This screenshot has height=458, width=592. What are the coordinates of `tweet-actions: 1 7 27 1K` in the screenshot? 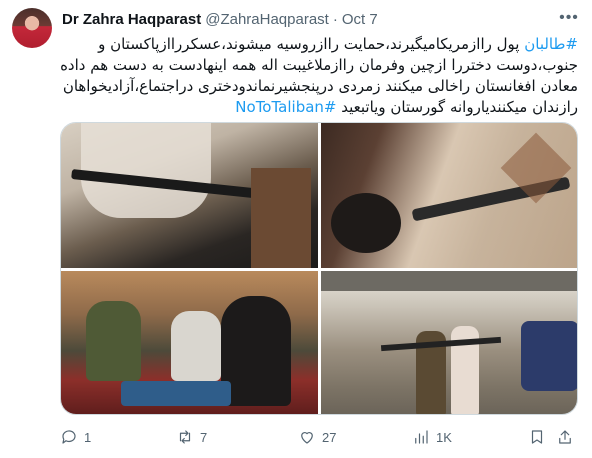 It's located at (319, 437).